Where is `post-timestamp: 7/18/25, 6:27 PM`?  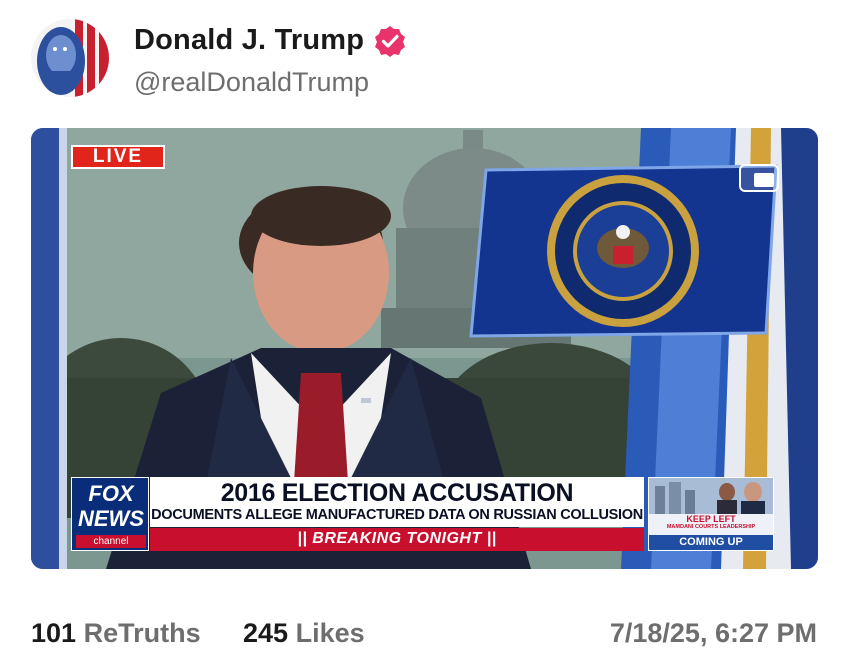
post-timestamp: 7/18/25, 6:27 PM is located at coordinates (713, 633).